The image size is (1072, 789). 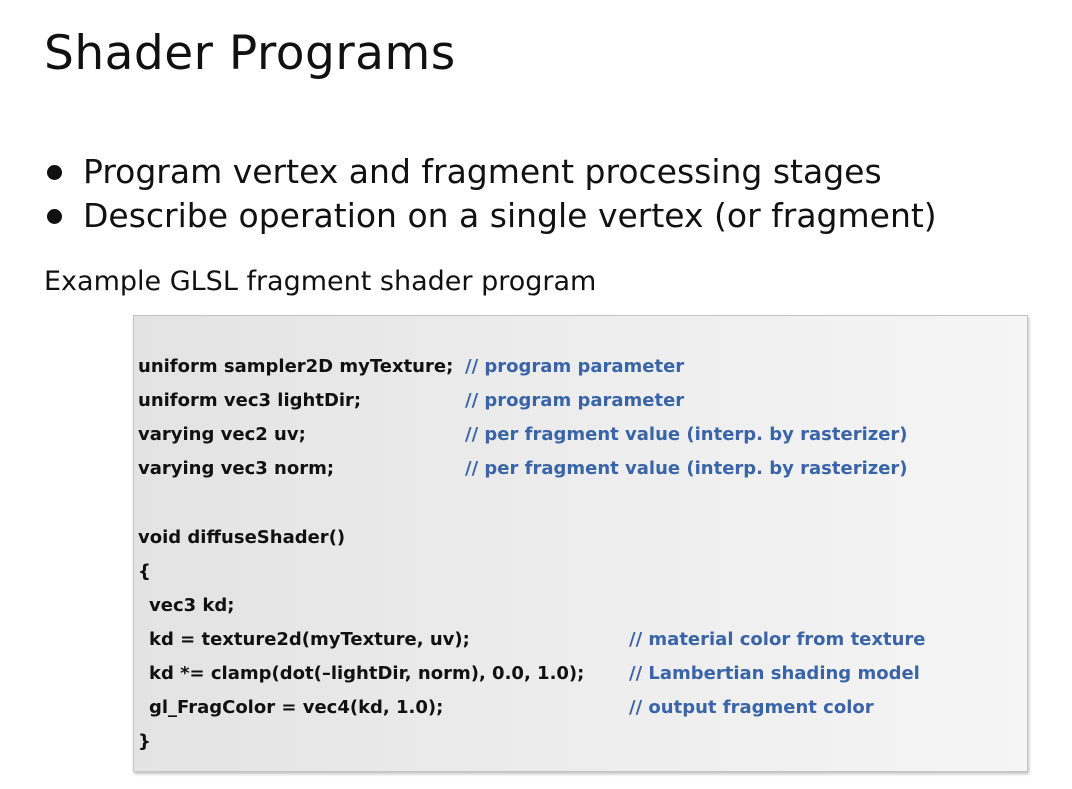 What do you see at coordinates (250, 53) in the screenshot?
I see `slide-title: Shader Programs` at bounding box center [250, 53].